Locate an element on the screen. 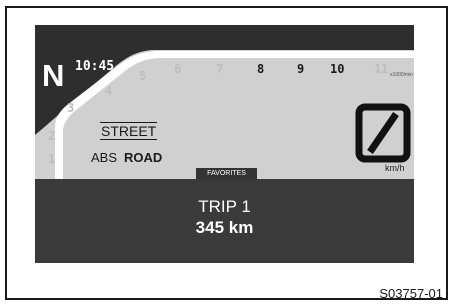 This screenshot has height=307, width=455. trip-value: 345 km is located at coordinates (224, 227).